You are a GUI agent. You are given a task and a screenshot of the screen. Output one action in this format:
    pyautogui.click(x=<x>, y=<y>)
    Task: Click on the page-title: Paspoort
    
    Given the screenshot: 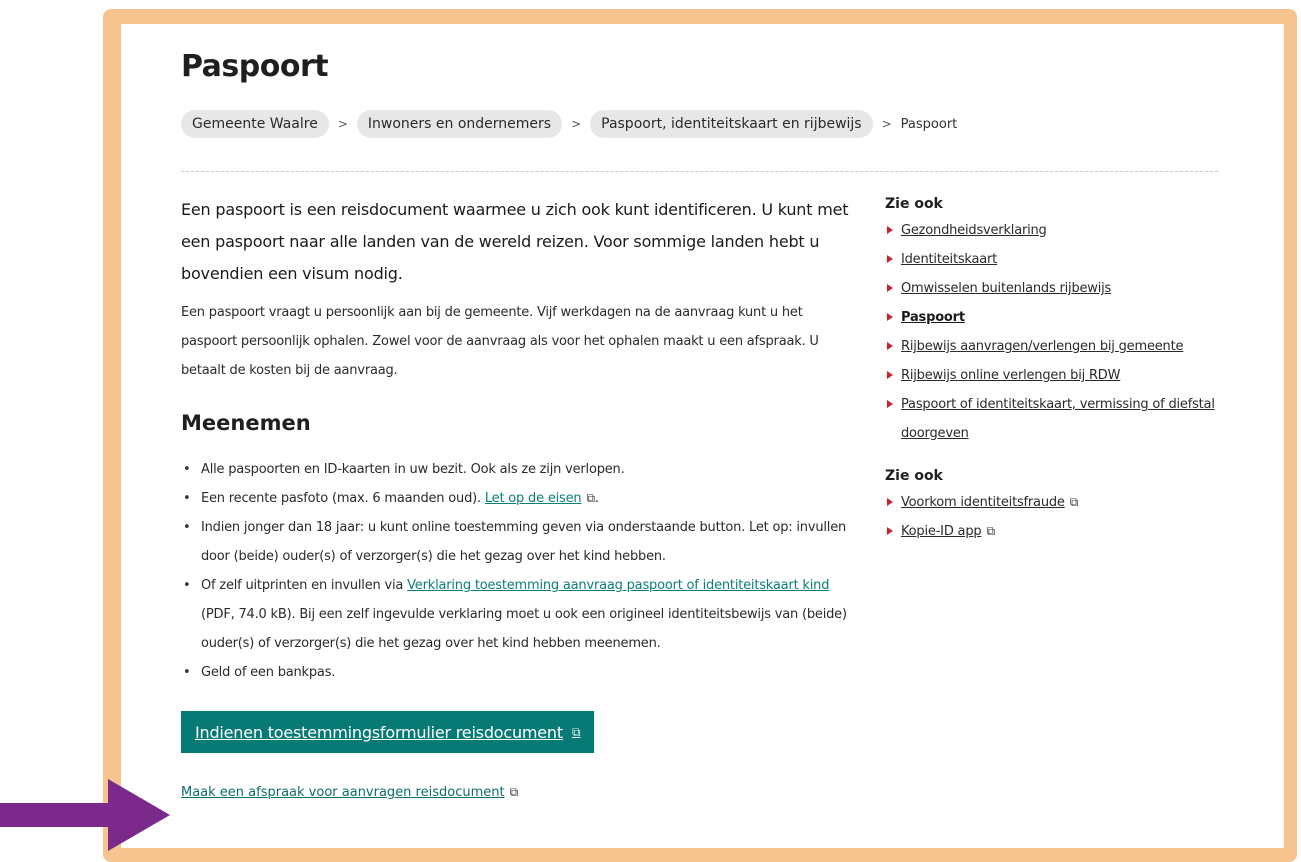 What is the action you would take?
    pyautogui.click(x=255, y=66)
    